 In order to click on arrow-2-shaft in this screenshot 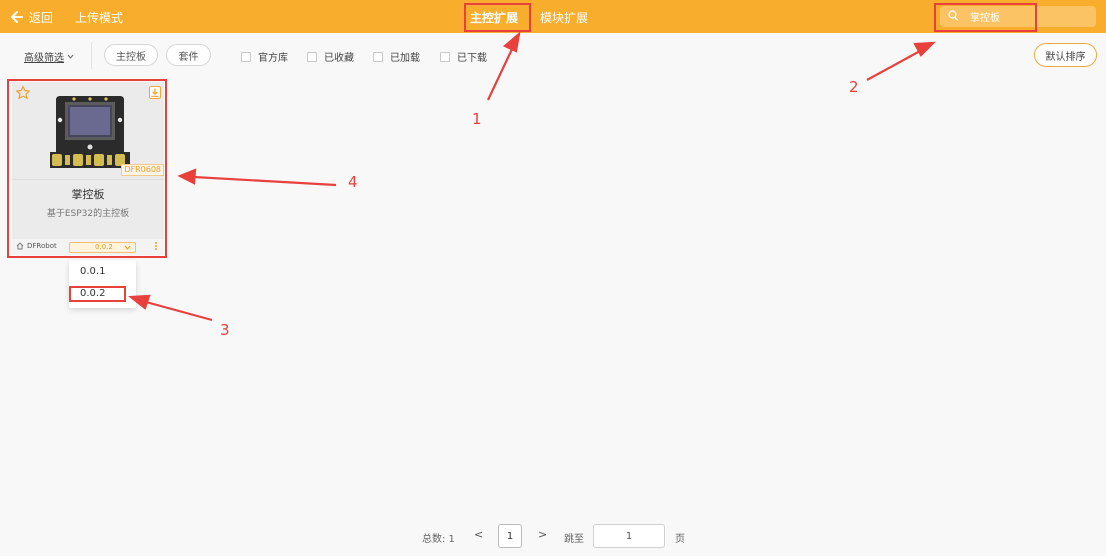, I will do `click(893, 65)`.